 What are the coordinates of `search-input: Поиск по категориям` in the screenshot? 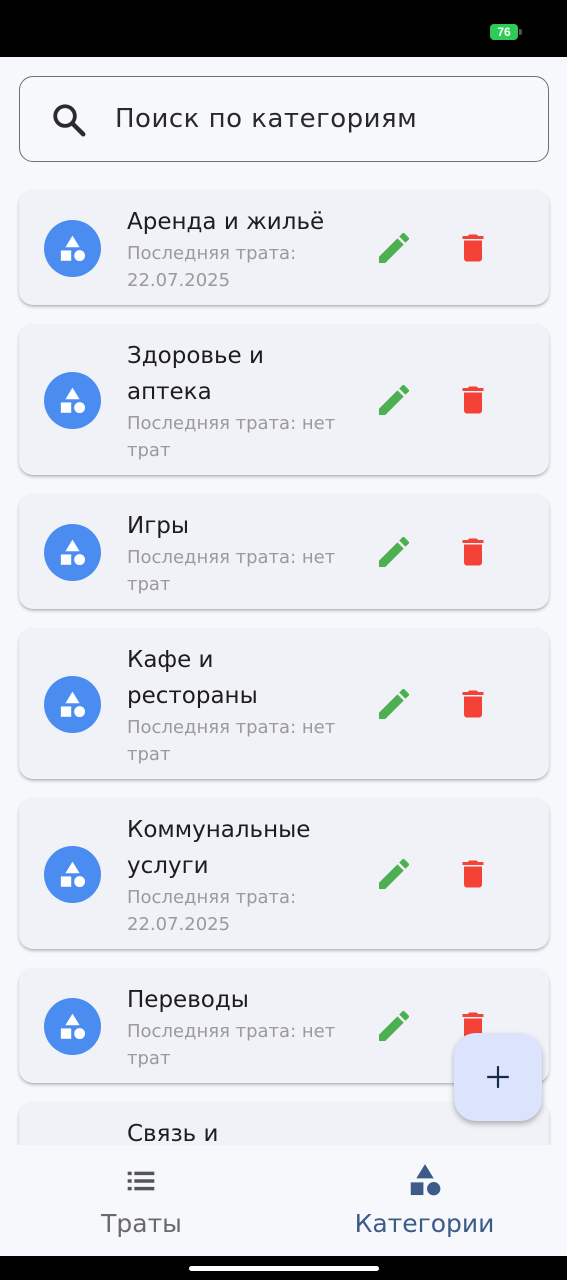 It's located at (284, 119).